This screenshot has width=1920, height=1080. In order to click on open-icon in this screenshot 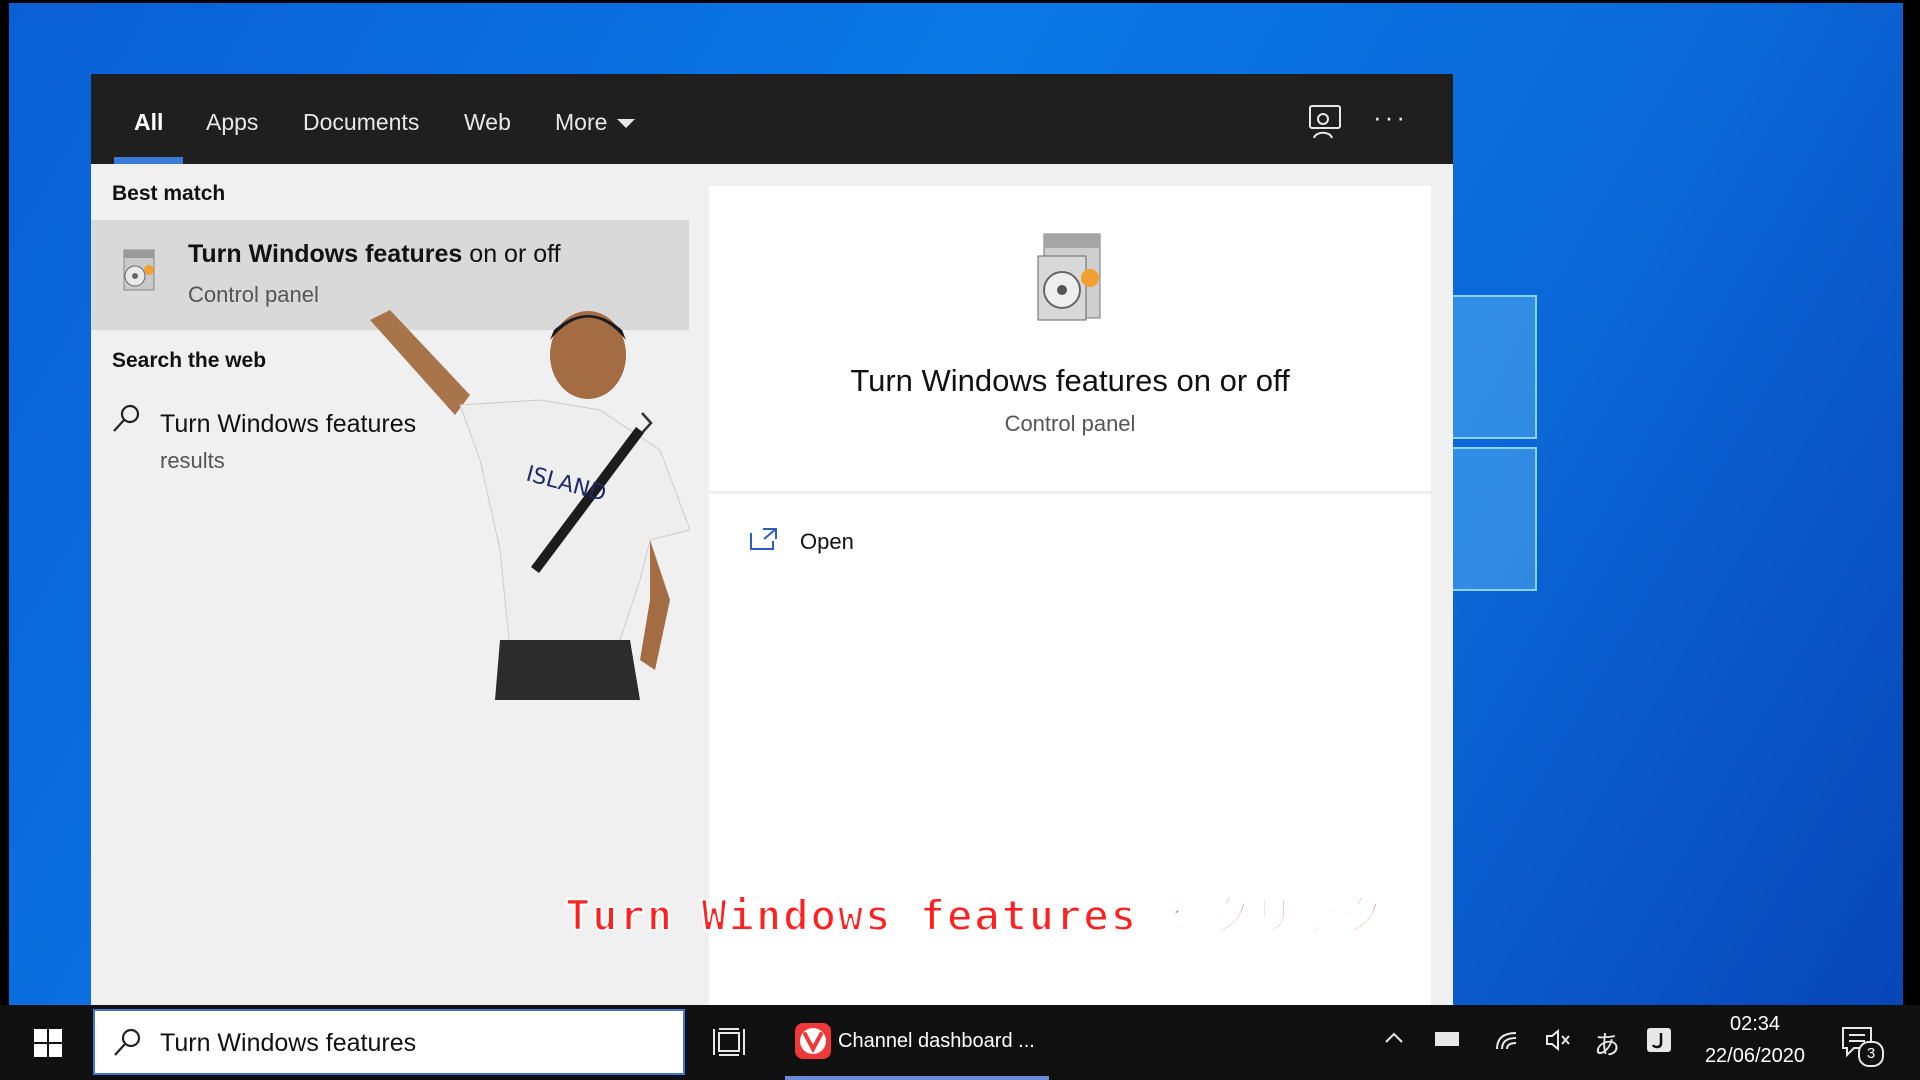, I will do `click(764, 541)`.